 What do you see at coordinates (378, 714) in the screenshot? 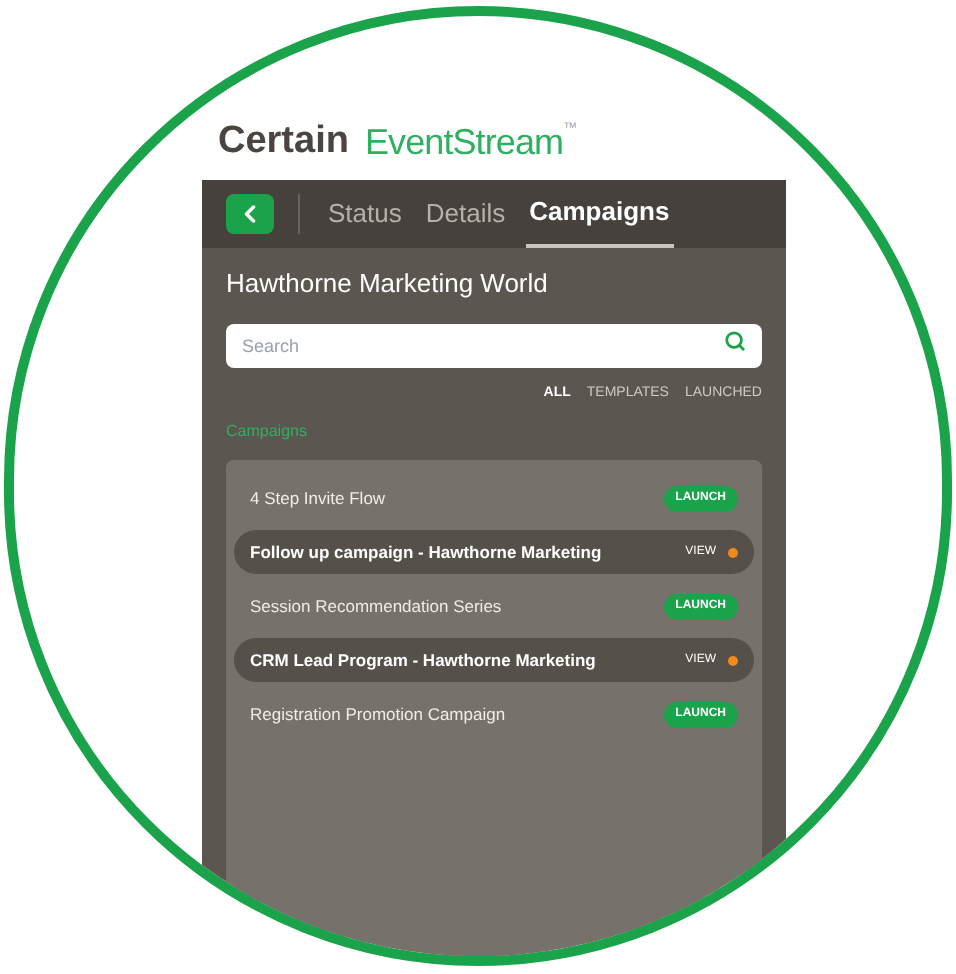
I see `campaign-name: Registration Promotion Campaign` at bounding box center [378, 714].